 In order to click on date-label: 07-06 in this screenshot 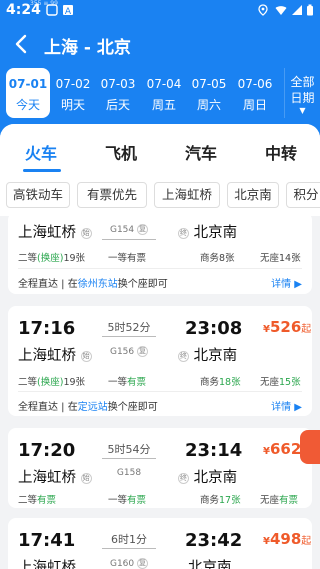, I will do `click(255, 84)`.